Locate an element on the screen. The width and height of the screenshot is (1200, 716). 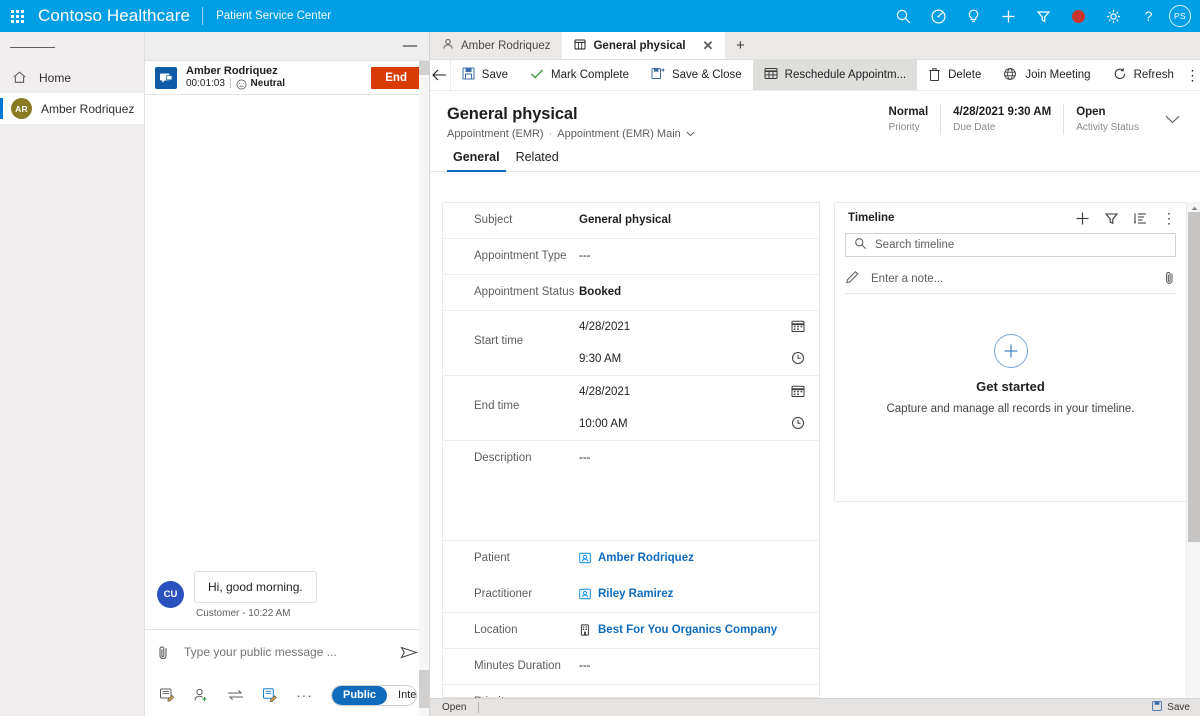
page-title: General physical is located at coordinates (512, 114).